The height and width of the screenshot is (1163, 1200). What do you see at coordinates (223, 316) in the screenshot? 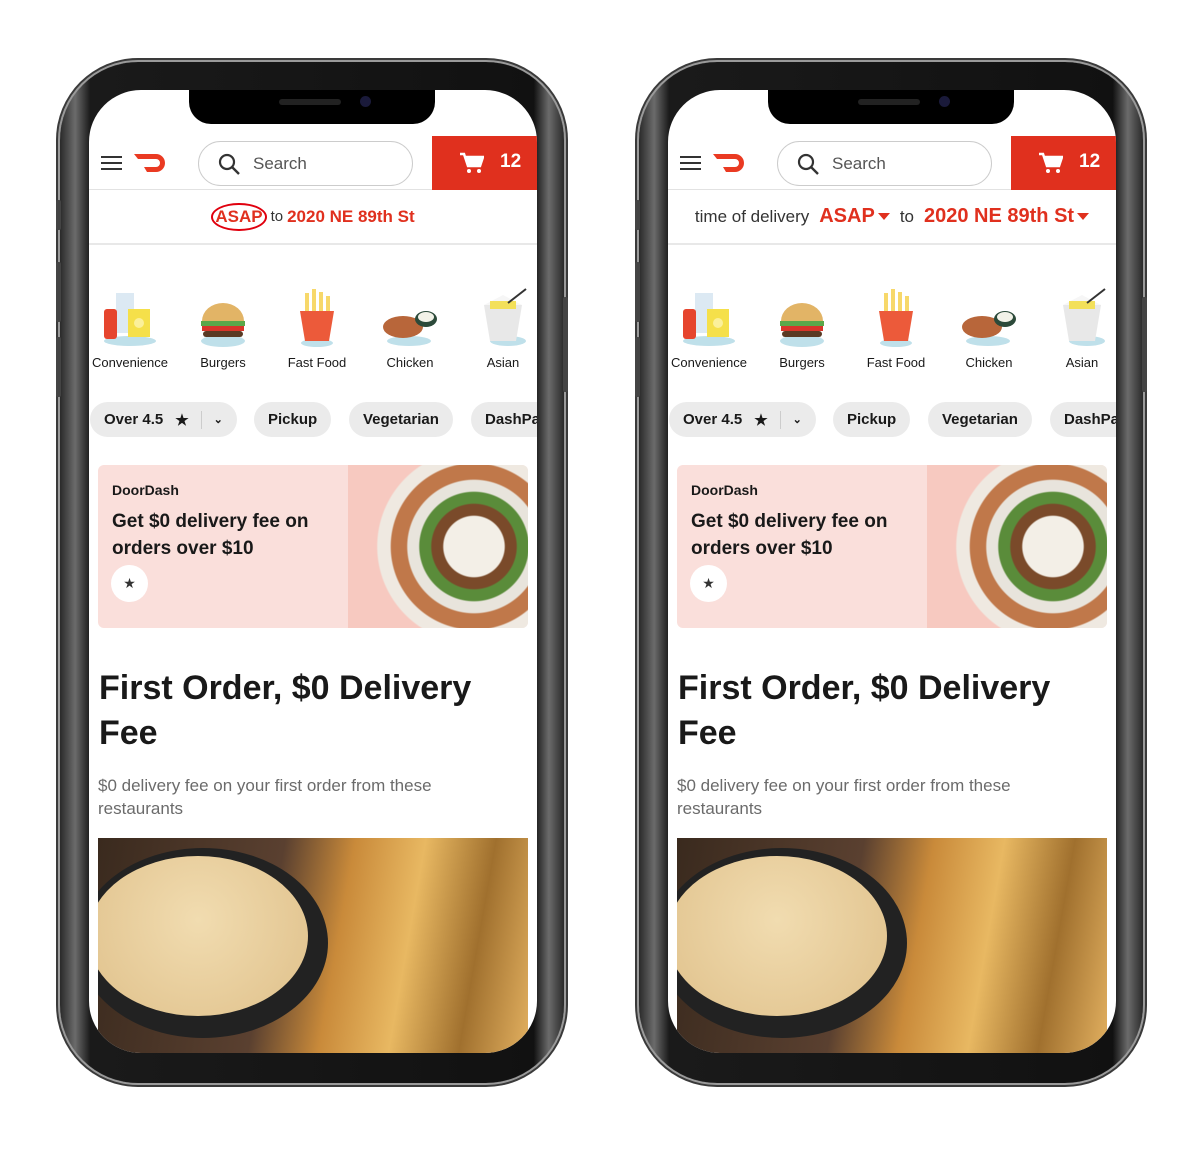
I see `burgers-icon` at bounding box center [223, 316].